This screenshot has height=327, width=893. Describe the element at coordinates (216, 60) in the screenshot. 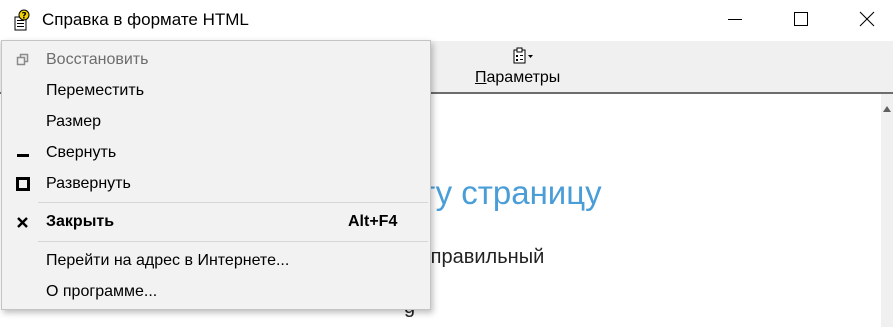

I see `menu-item-restore: Восстановить` at that location.